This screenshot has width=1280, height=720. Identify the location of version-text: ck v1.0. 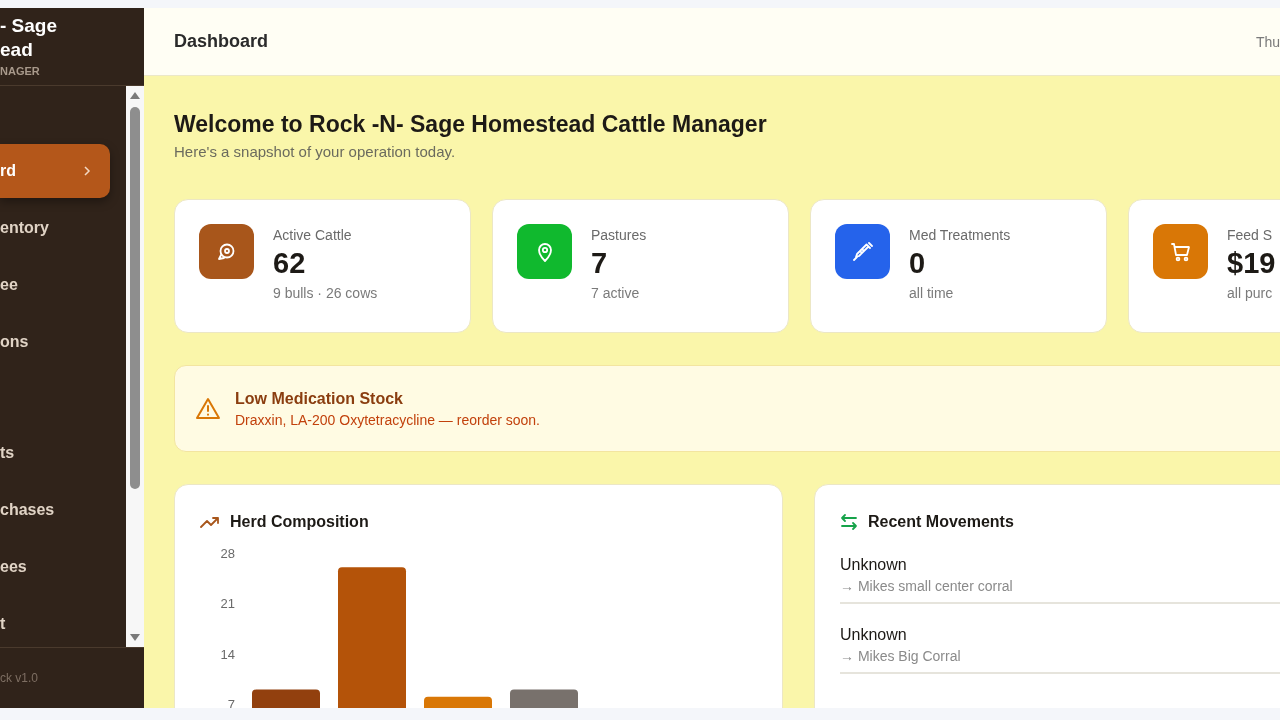
(19, 678).